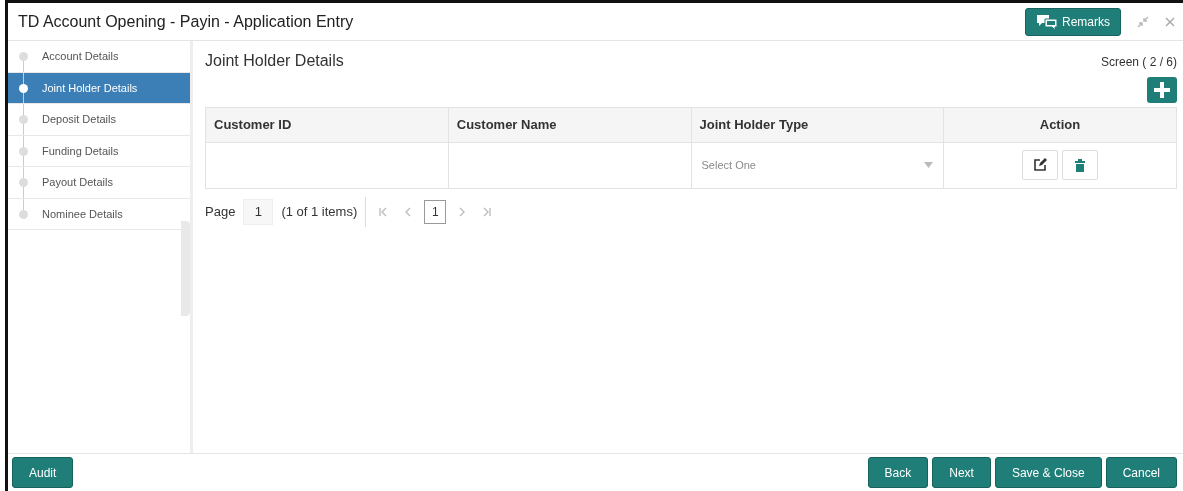 This screenshot has width=1183, height=491. I want to click on remarks-button: Remarks, so click(1073, 21).